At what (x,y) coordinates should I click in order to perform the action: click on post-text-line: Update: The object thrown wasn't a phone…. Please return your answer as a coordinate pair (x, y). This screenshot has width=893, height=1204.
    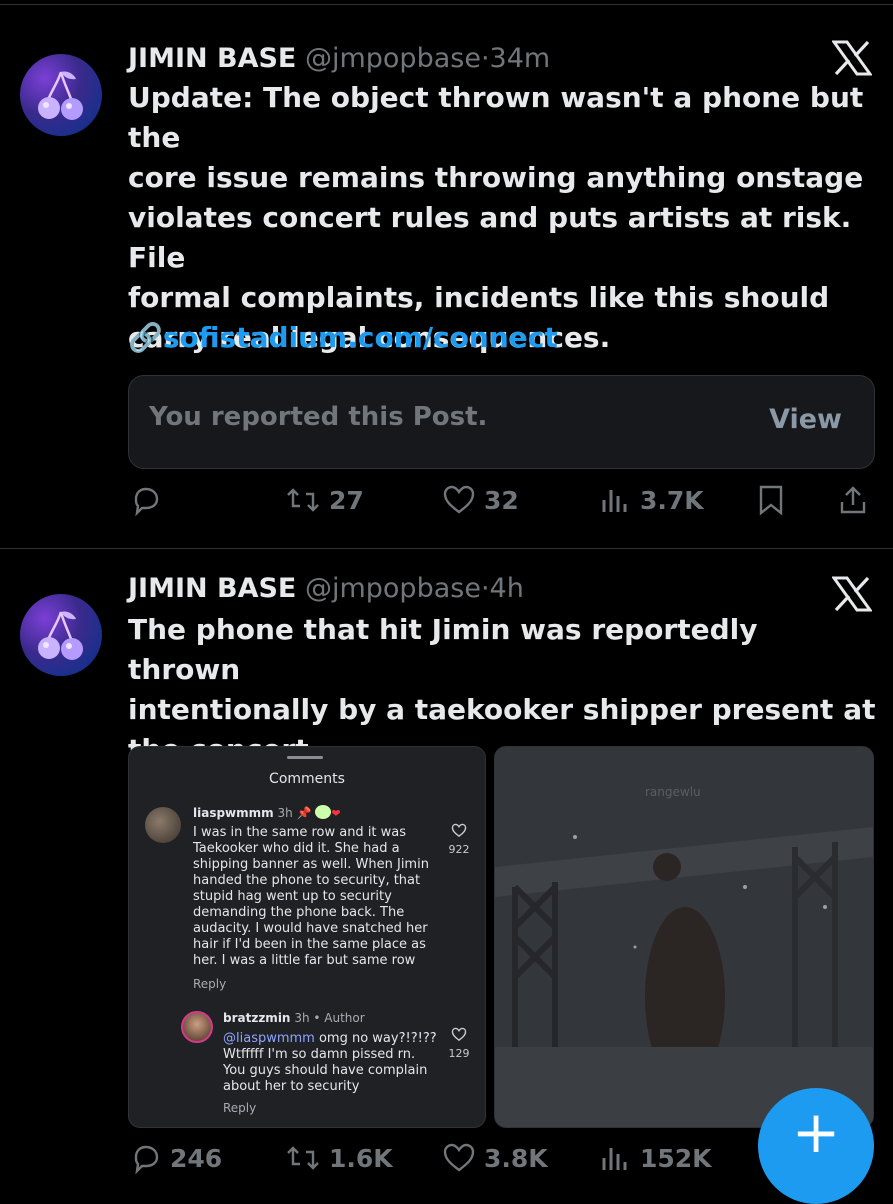
    Looking at the image, I should click on (496, 117).